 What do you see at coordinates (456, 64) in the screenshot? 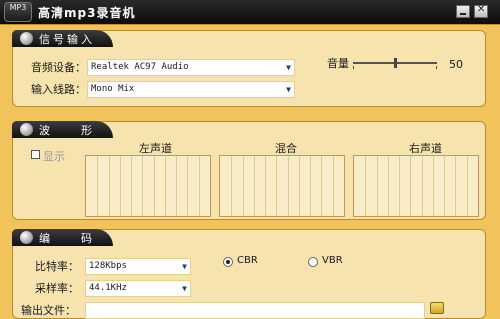
I see `volume-value: 50` at bounding box center [456, 64].